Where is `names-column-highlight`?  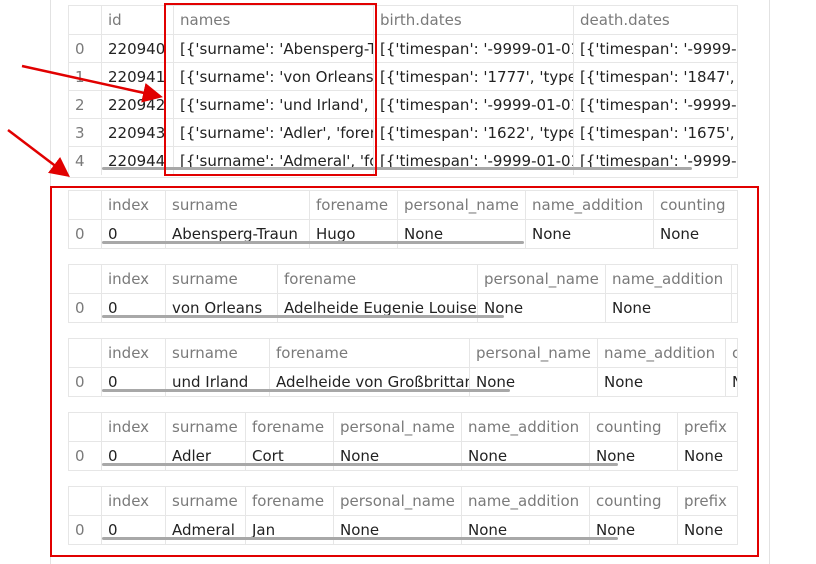
names-column-highlight is located at coordinates (270, 89).